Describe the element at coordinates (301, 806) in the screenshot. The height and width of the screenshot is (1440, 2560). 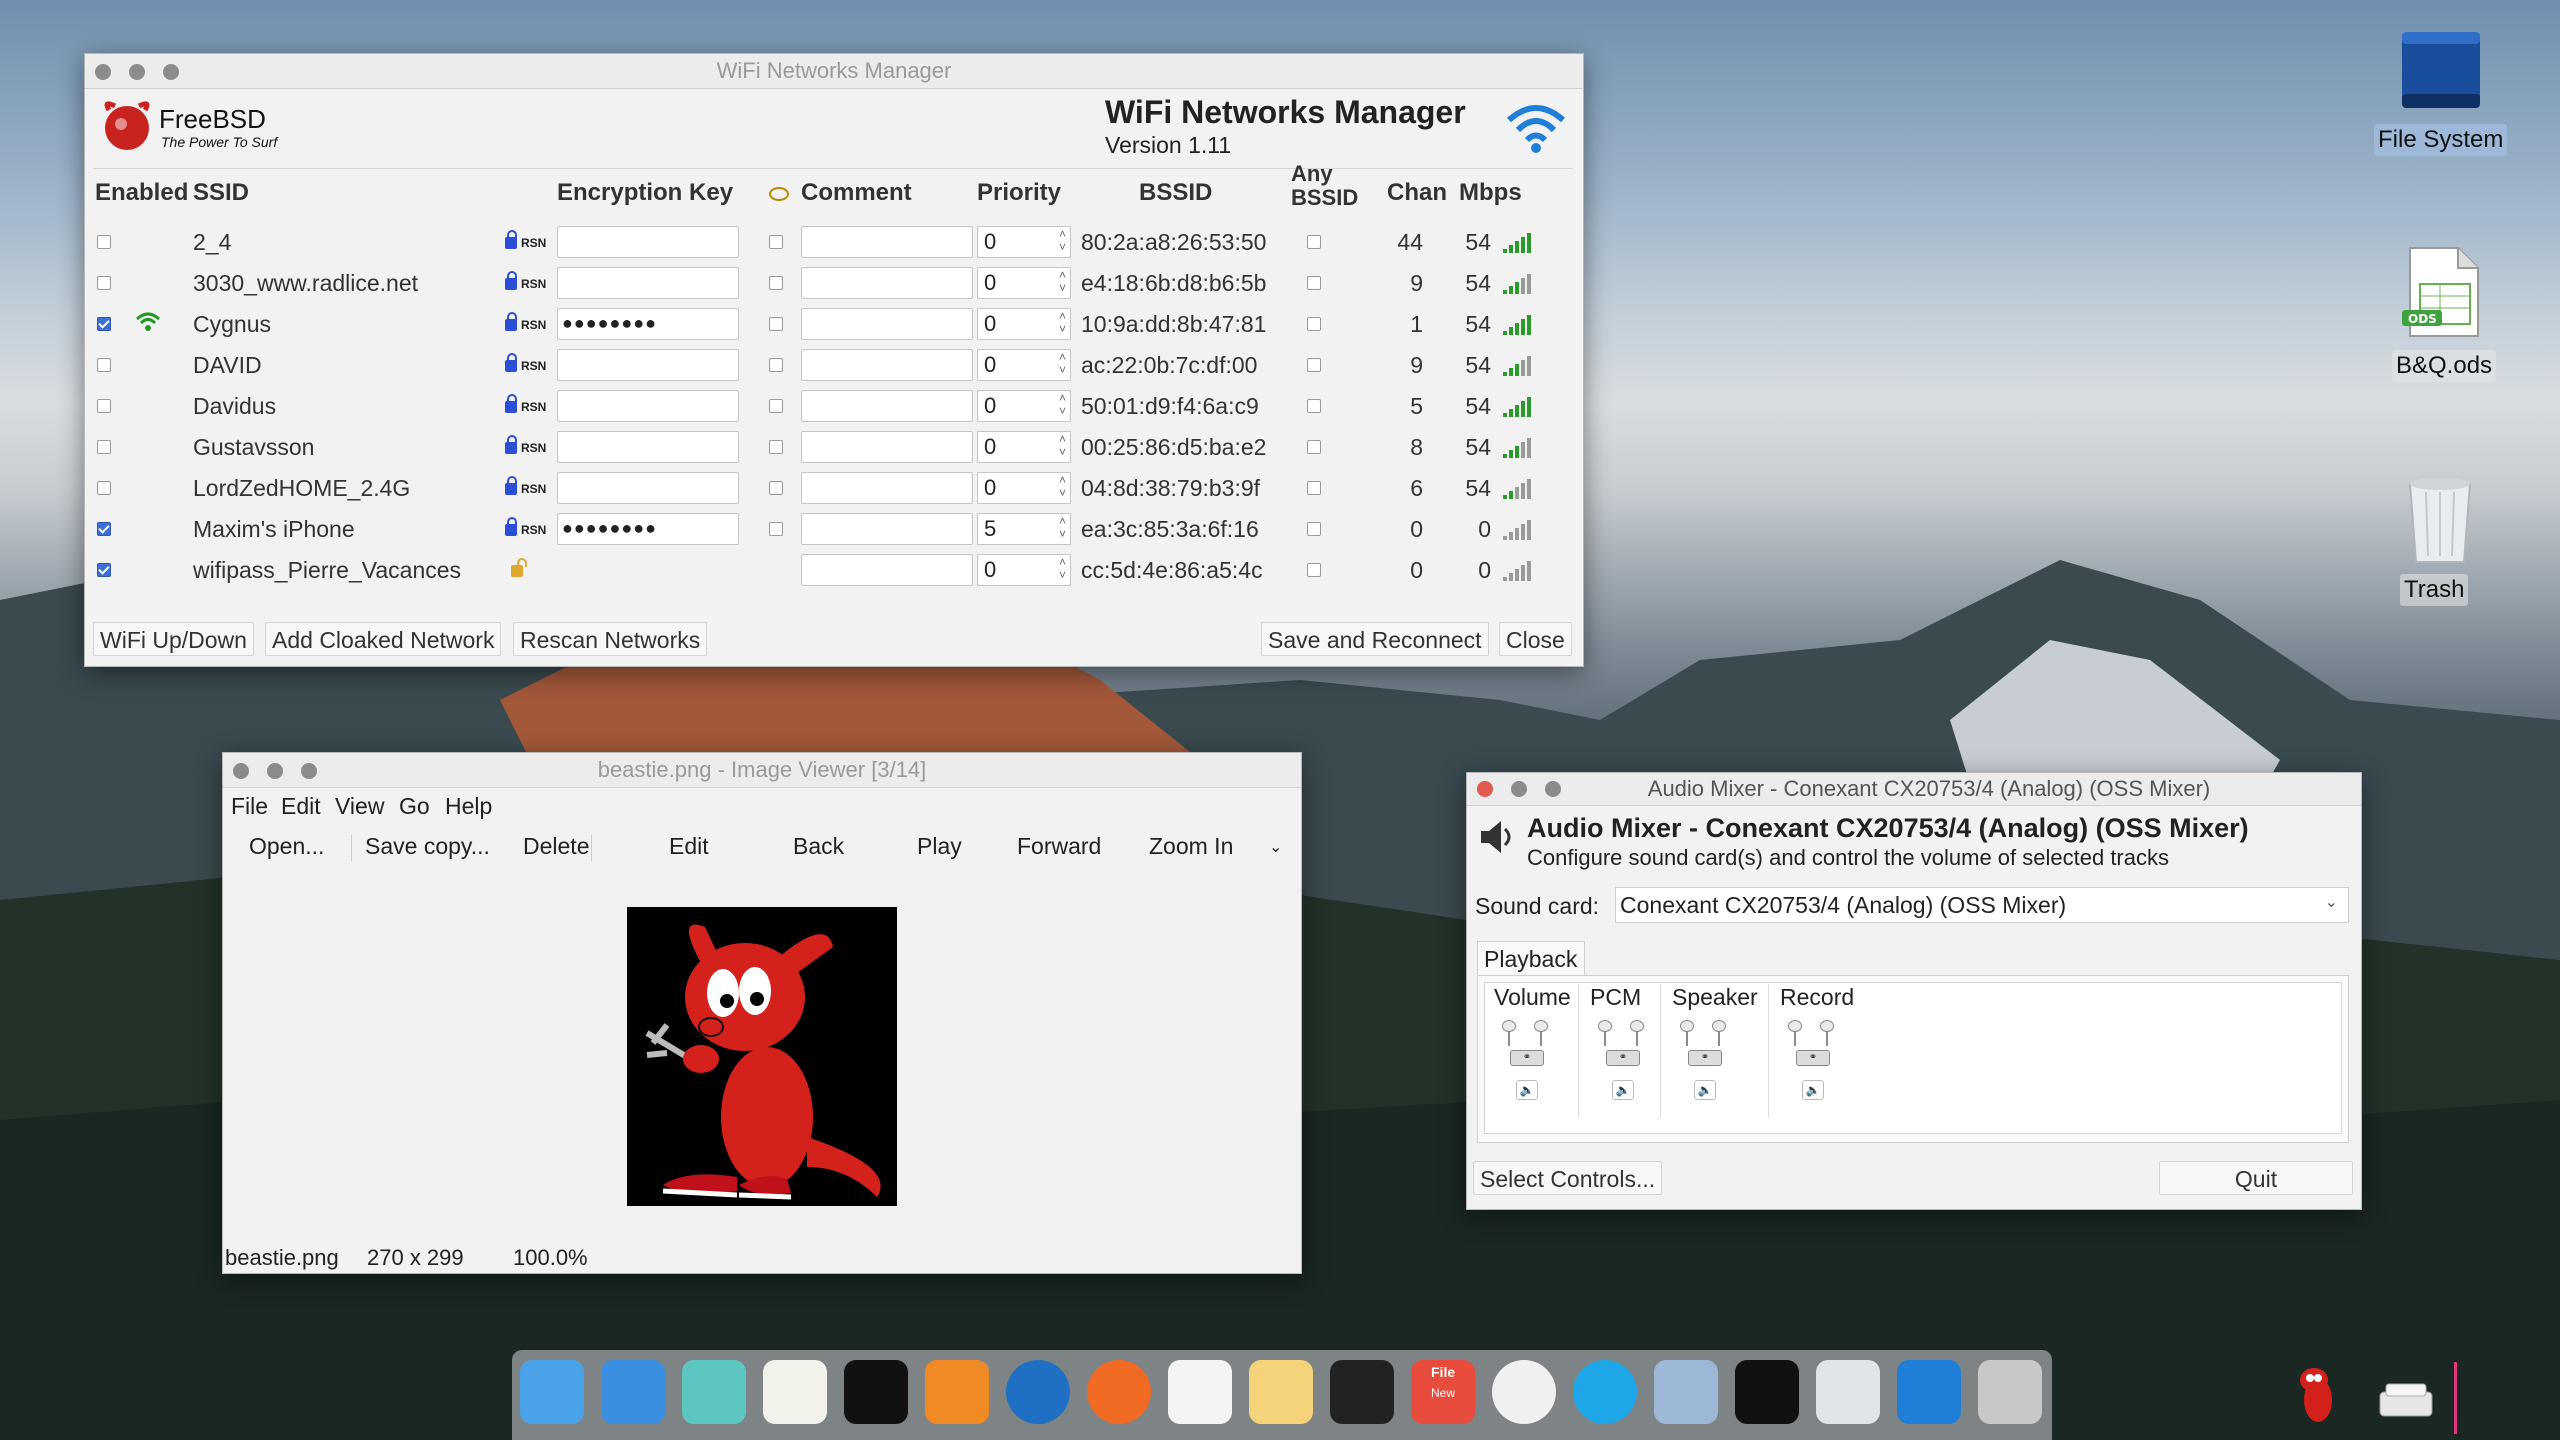
I see `menu-edit: Edit` at that location.